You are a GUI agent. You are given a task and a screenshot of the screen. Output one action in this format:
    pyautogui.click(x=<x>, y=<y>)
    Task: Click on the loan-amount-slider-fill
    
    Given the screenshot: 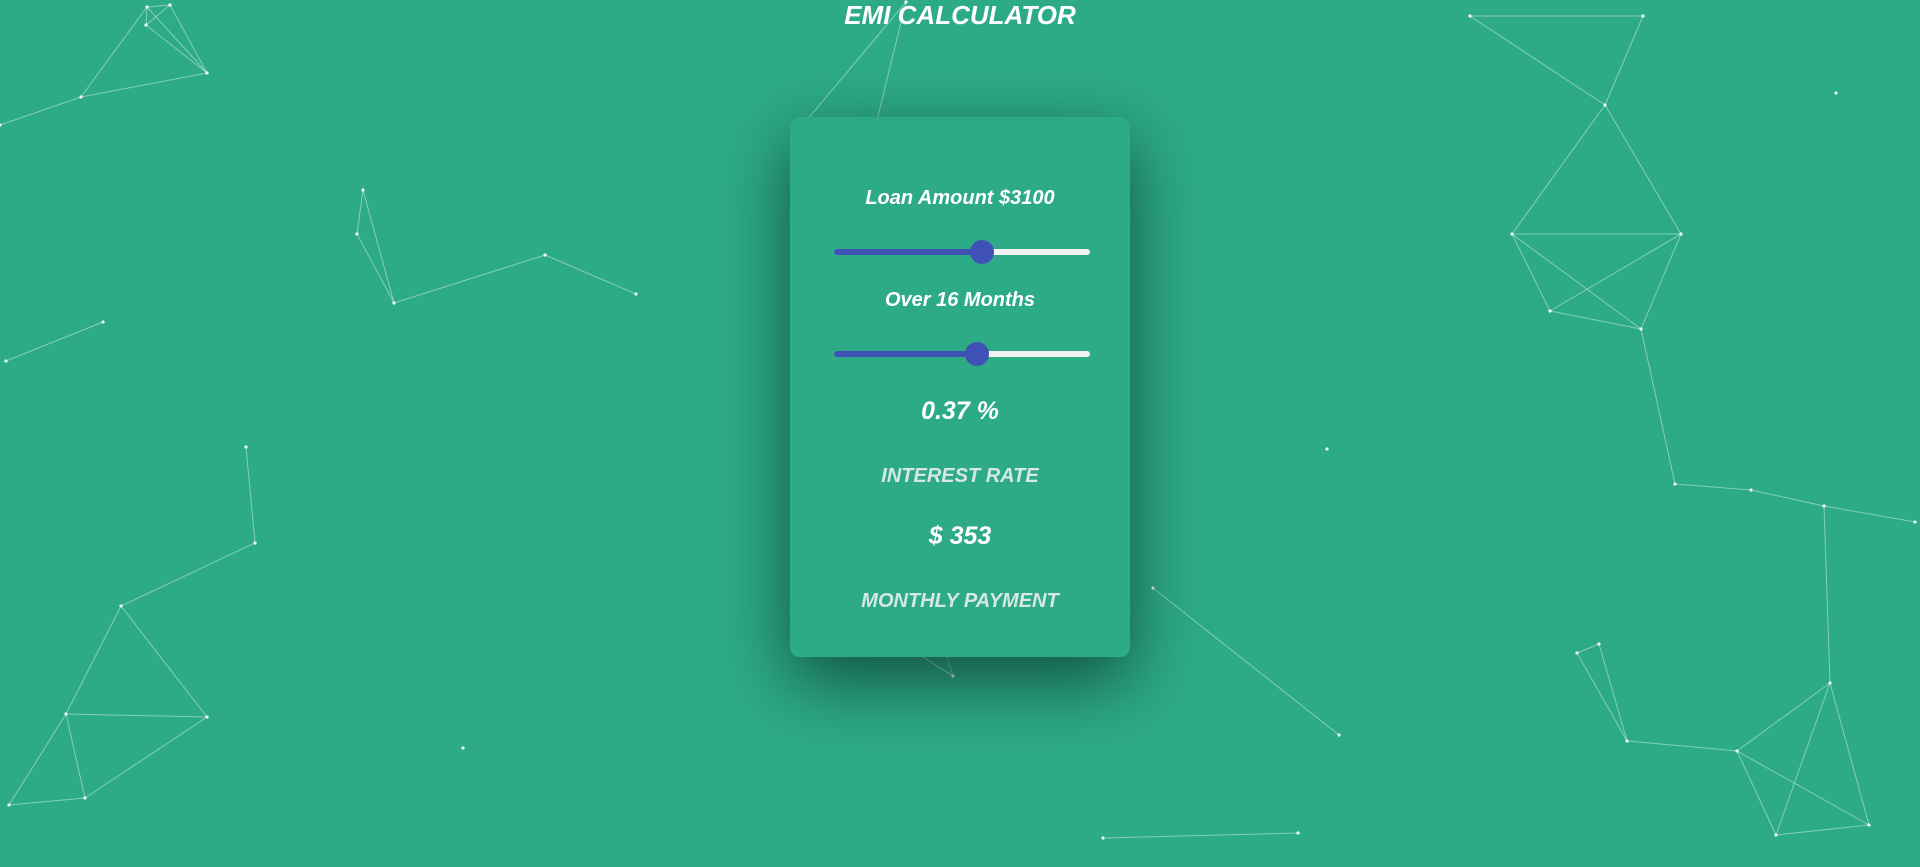 What is the action you would take?
    pyautogui.click(x=908, y=252)
    